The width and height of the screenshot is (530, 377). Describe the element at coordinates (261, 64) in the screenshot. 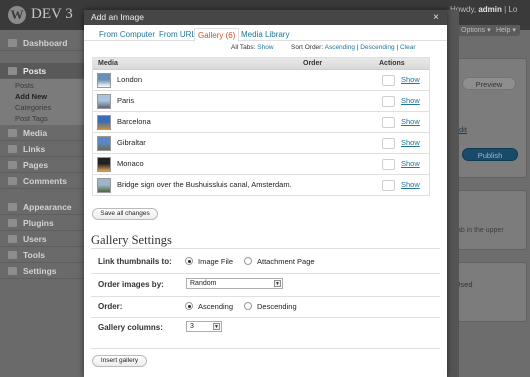

I see `table-header: Media Order Actions` at that location.